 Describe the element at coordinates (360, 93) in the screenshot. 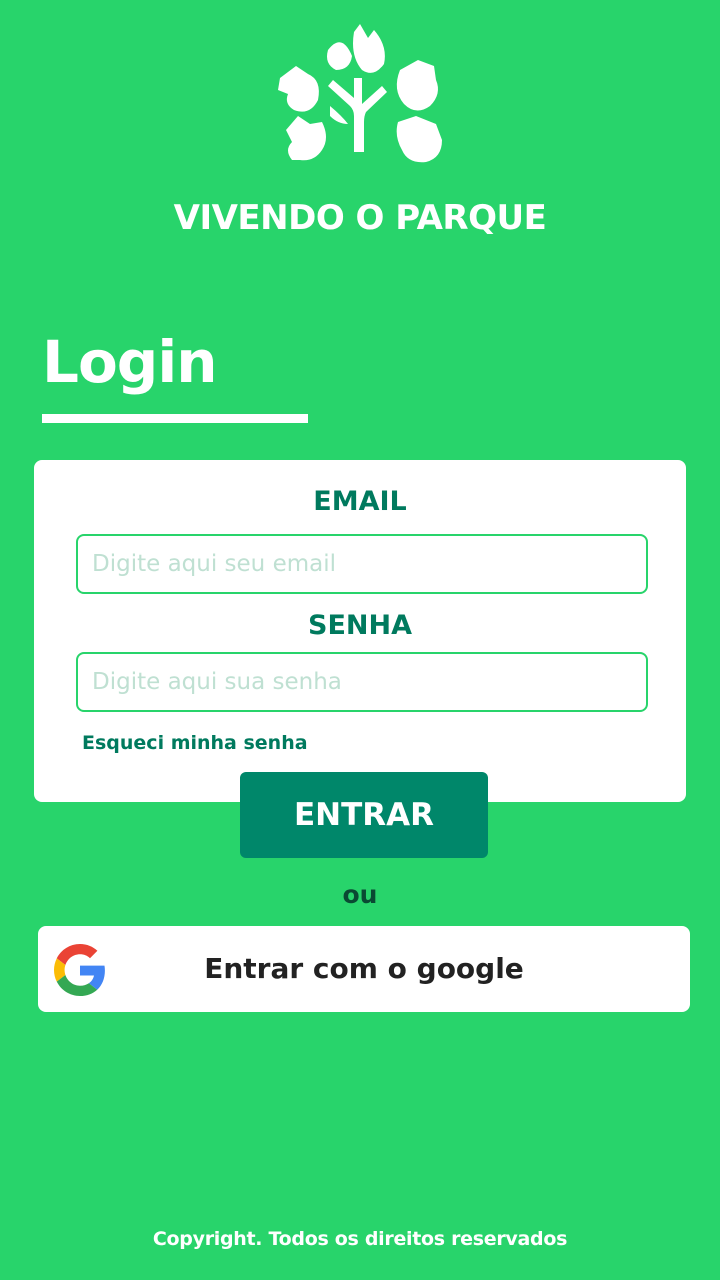

I see `tree-leaves-icon` at that location.